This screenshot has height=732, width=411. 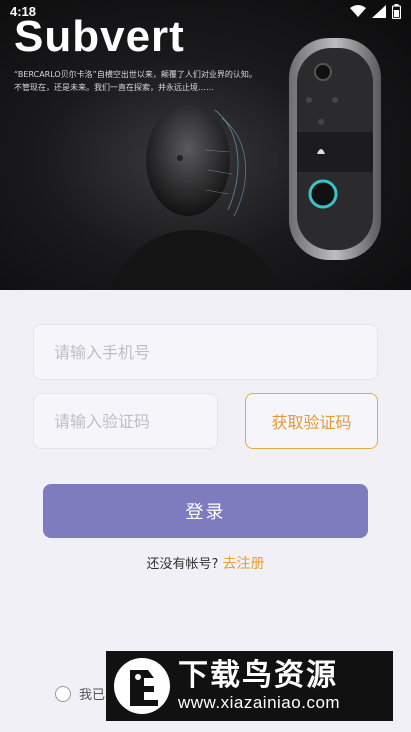 What do you see at coordinates (258, 675) in the screenshot?
I see `watermark-title: 下载鸟资源` at bounding box center [258, 675].